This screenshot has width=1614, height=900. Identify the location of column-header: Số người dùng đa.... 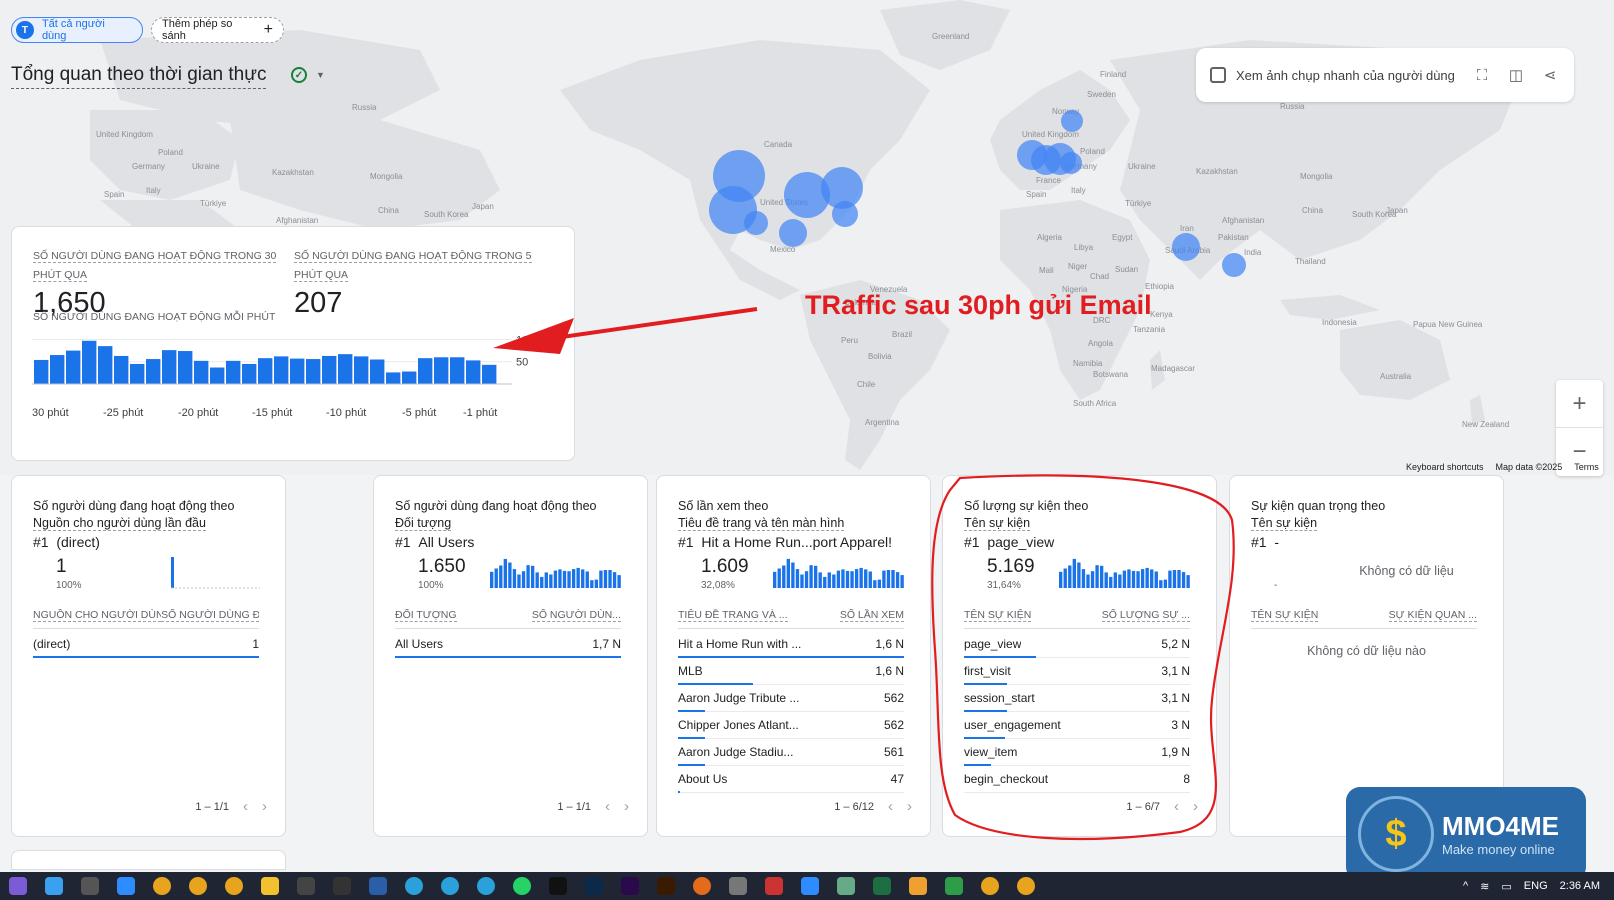
(210, 615).